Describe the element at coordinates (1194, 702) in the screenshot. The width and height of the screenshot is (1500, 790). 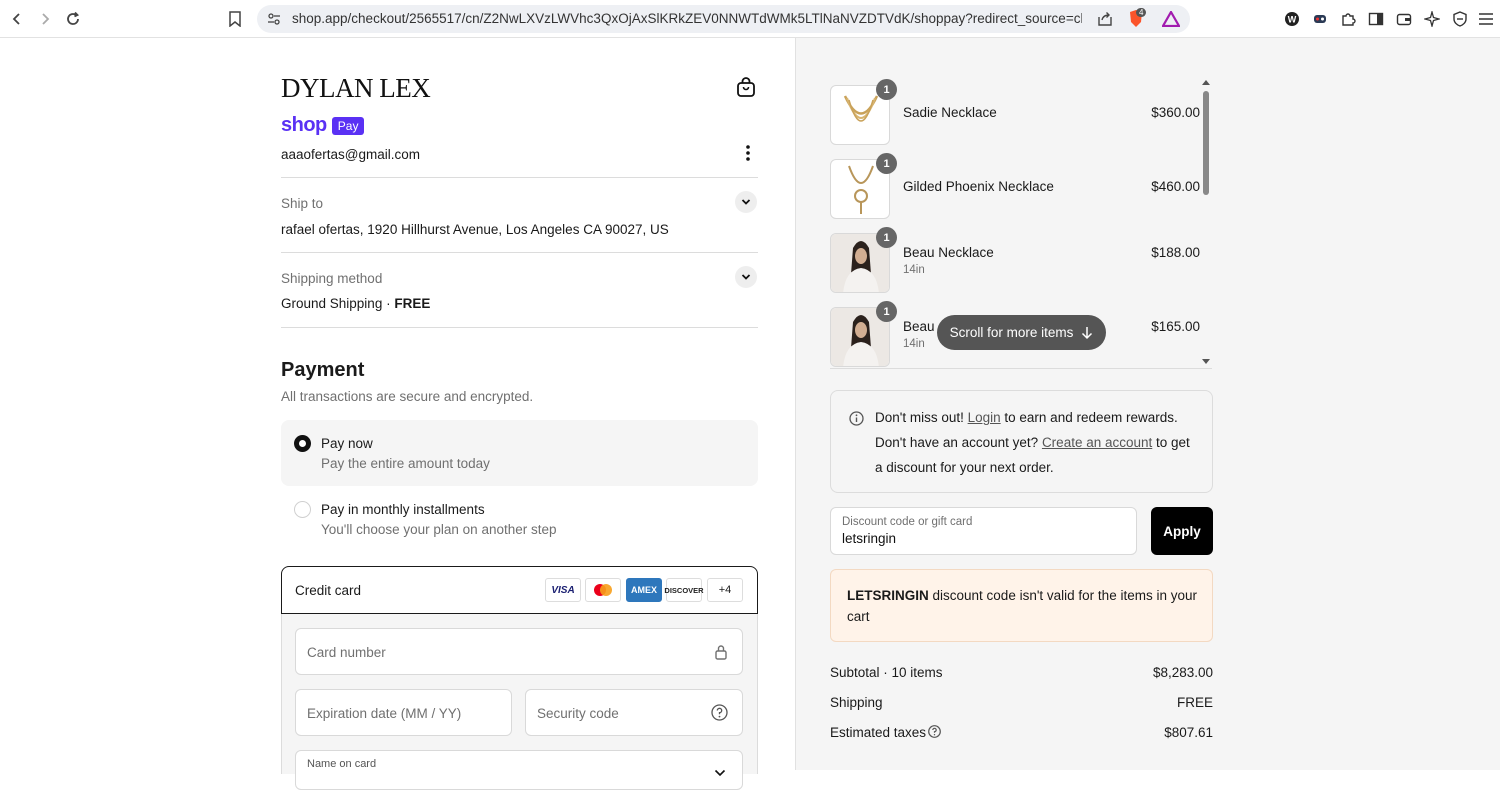
I see `shipping-value: FREE` at that location.